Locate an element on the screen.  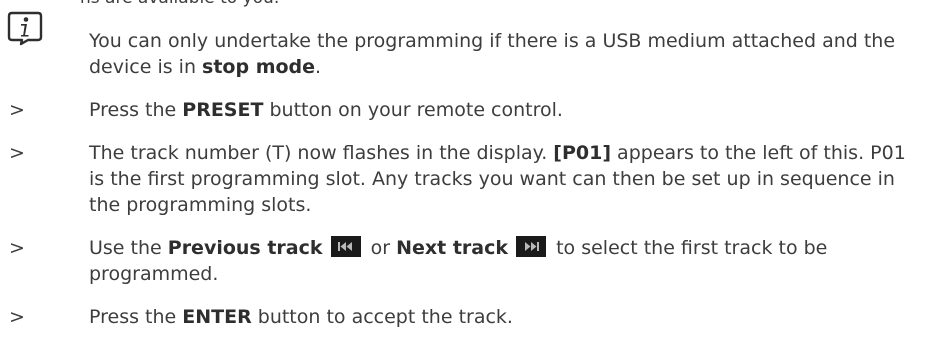
previous-track-label: Previous track is located at coordinates (245, 248).